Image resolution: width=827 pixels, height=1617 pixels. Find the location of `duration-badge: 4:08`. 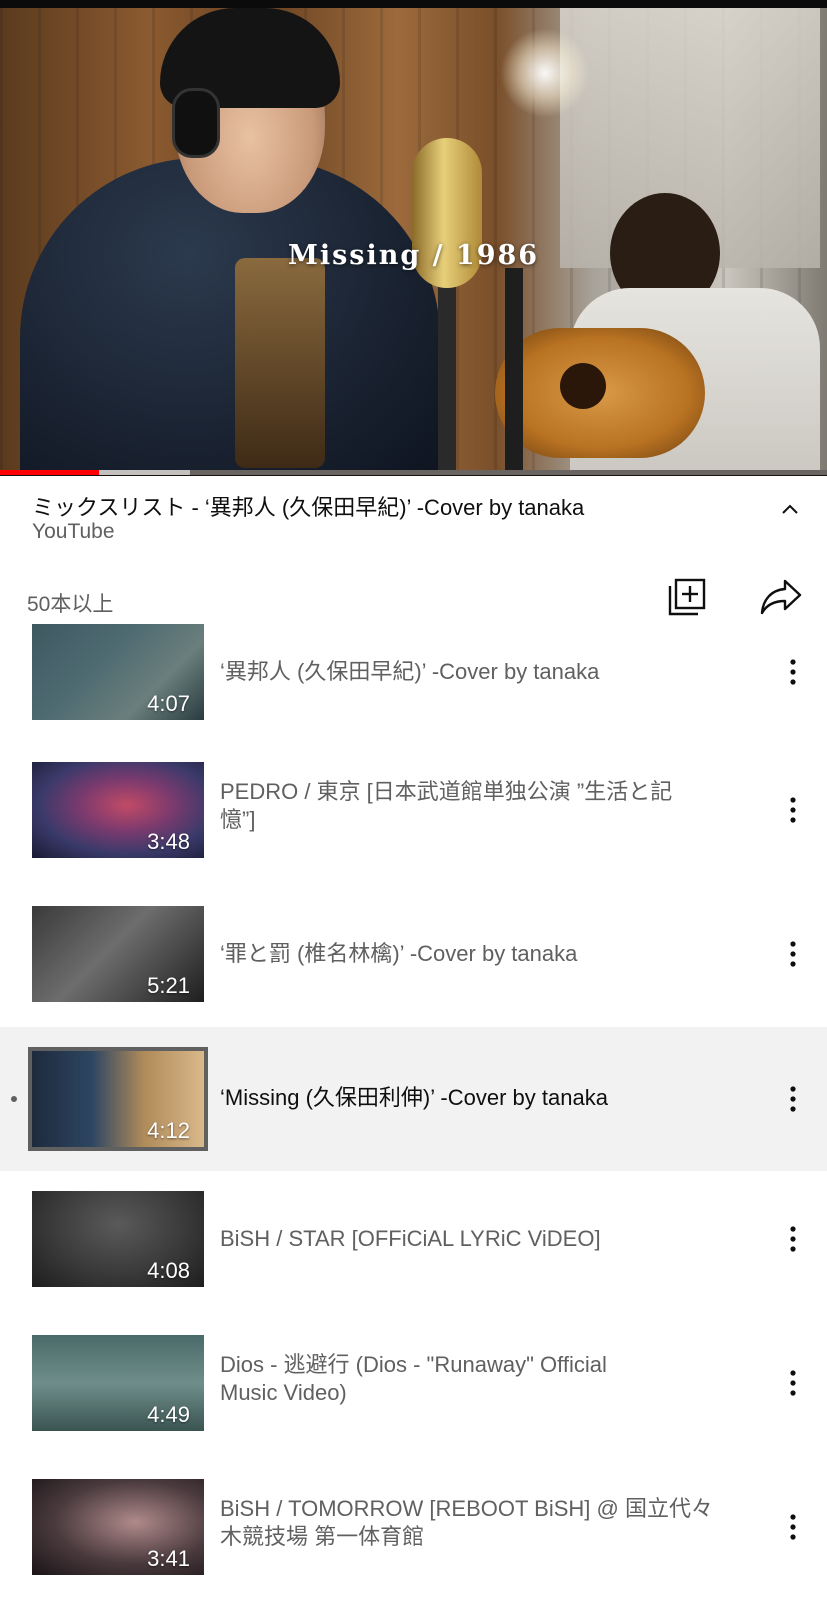

duration-badge: 4:08 is located at coordinates (168, 1270).